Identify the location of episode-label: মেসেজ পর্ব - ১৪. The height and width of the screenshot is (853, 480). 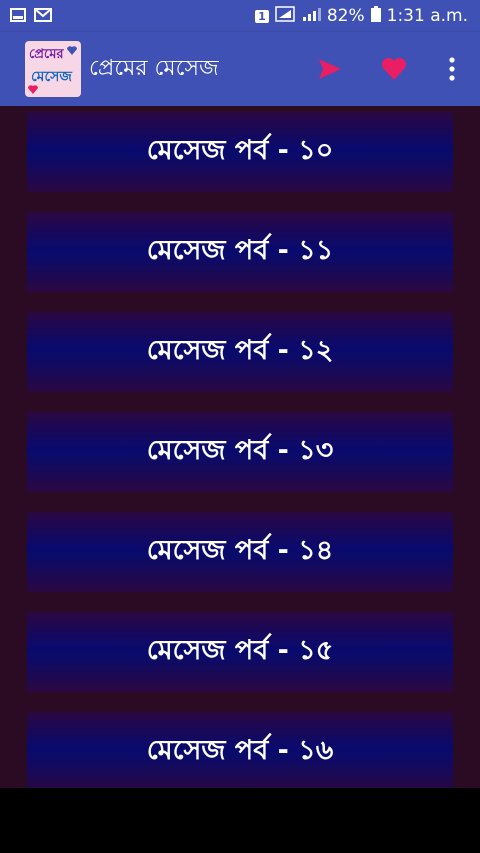
(240, 550).